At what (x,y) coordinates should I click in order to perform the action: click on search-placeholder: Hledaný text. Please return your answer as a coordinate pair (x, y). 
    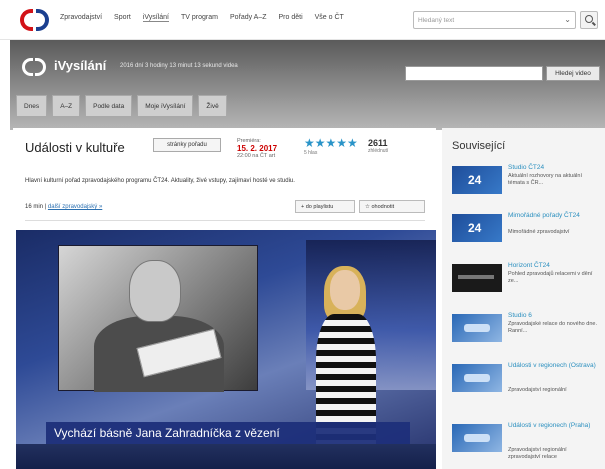
    Looking at the image, I should click on (436, 20).